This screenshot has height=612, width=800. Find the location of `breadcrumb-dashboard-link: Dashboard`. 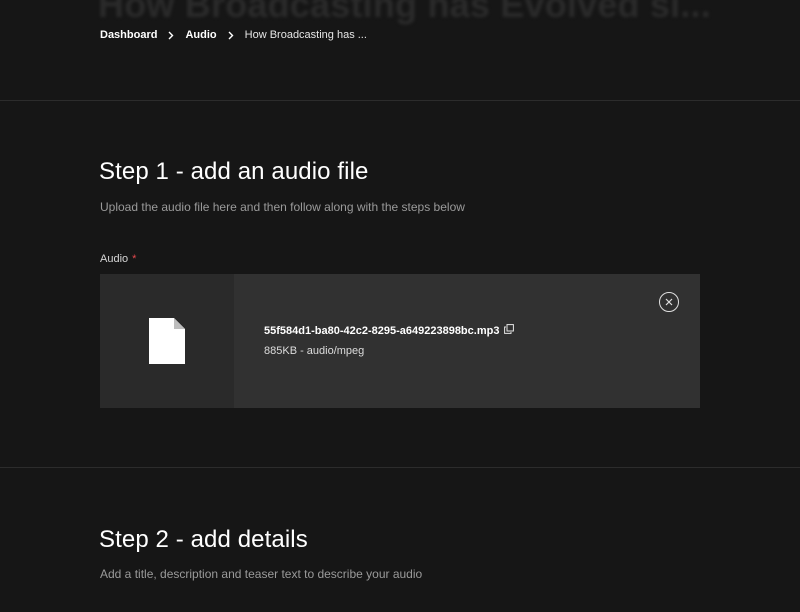

breadcrumb-dashboard-link: Dashboard is located at coordinates (128, 35).